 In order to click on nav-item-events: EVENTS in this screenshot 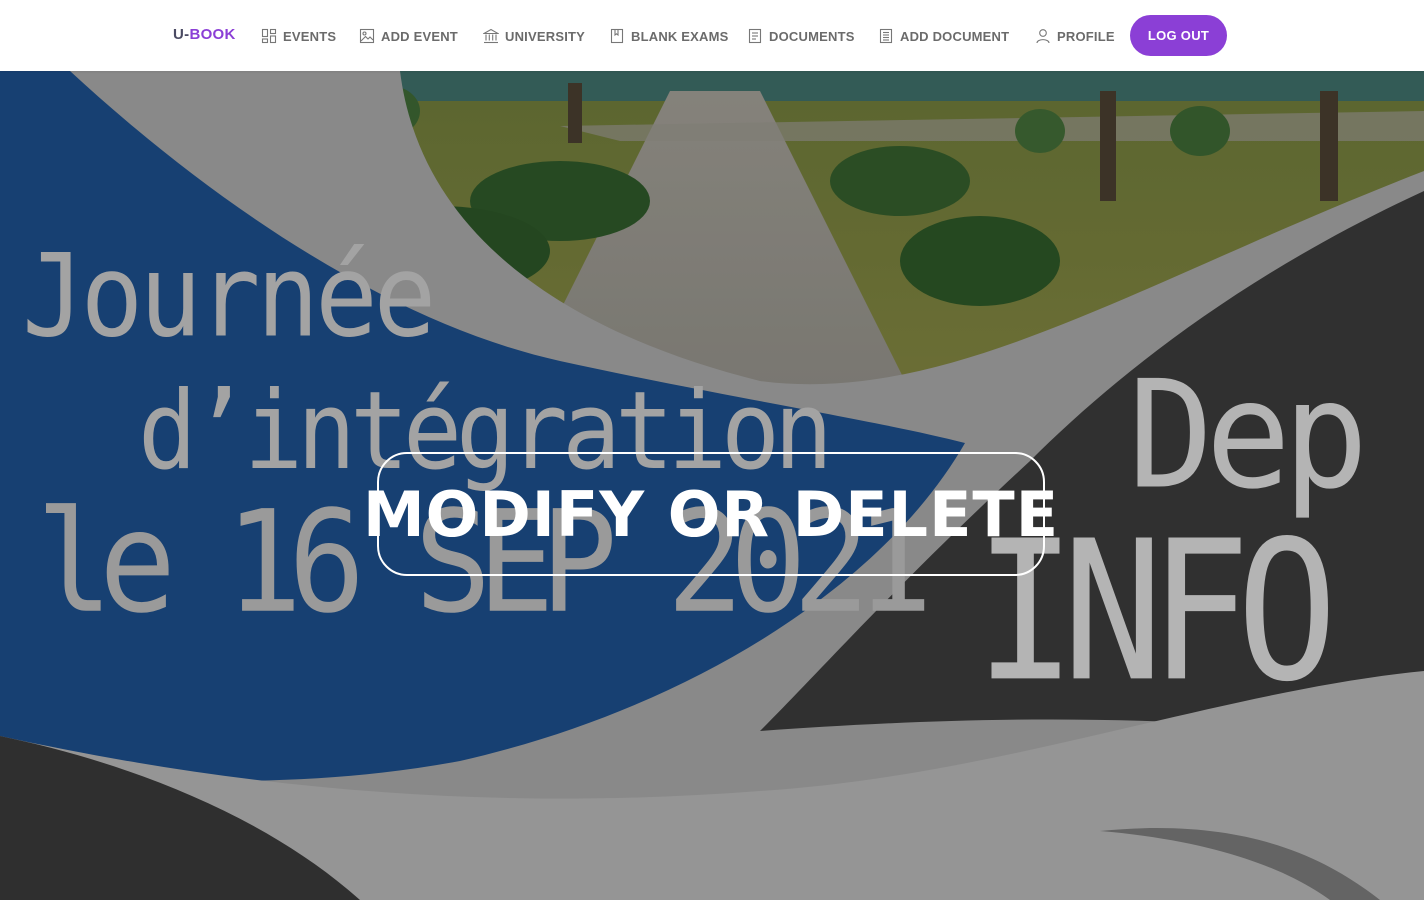, I will do `click(298, 36)`.